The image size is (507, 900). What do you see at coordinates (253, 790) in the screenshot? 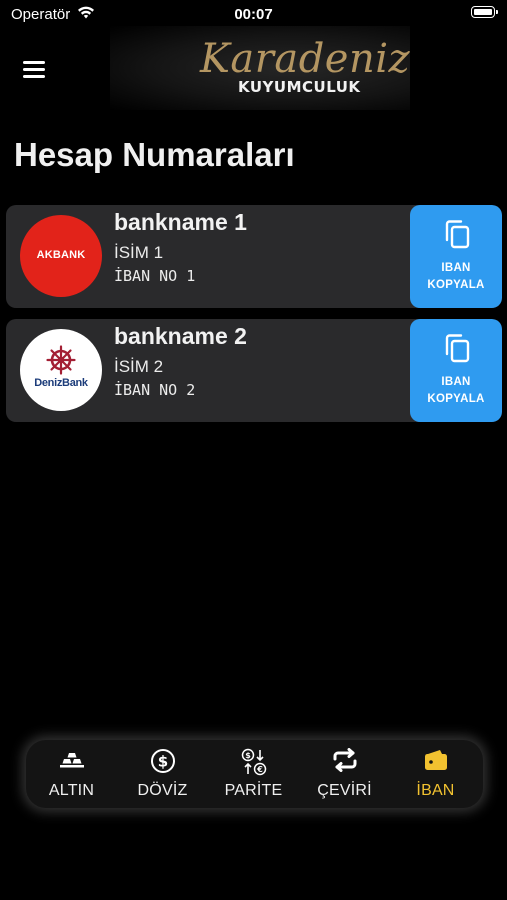
I see `tab-label: PARİTE` at bounding box center [253, 790].